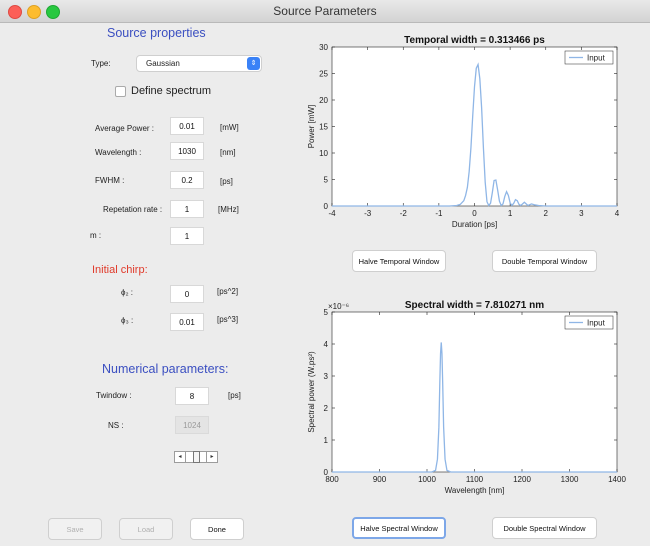 The height and width of the screenshot is (546, 650). What do you see at coordinates (427, 479) in the screenshot?
I see `x-tick-label: 1000` at bounding box center [427, 479].